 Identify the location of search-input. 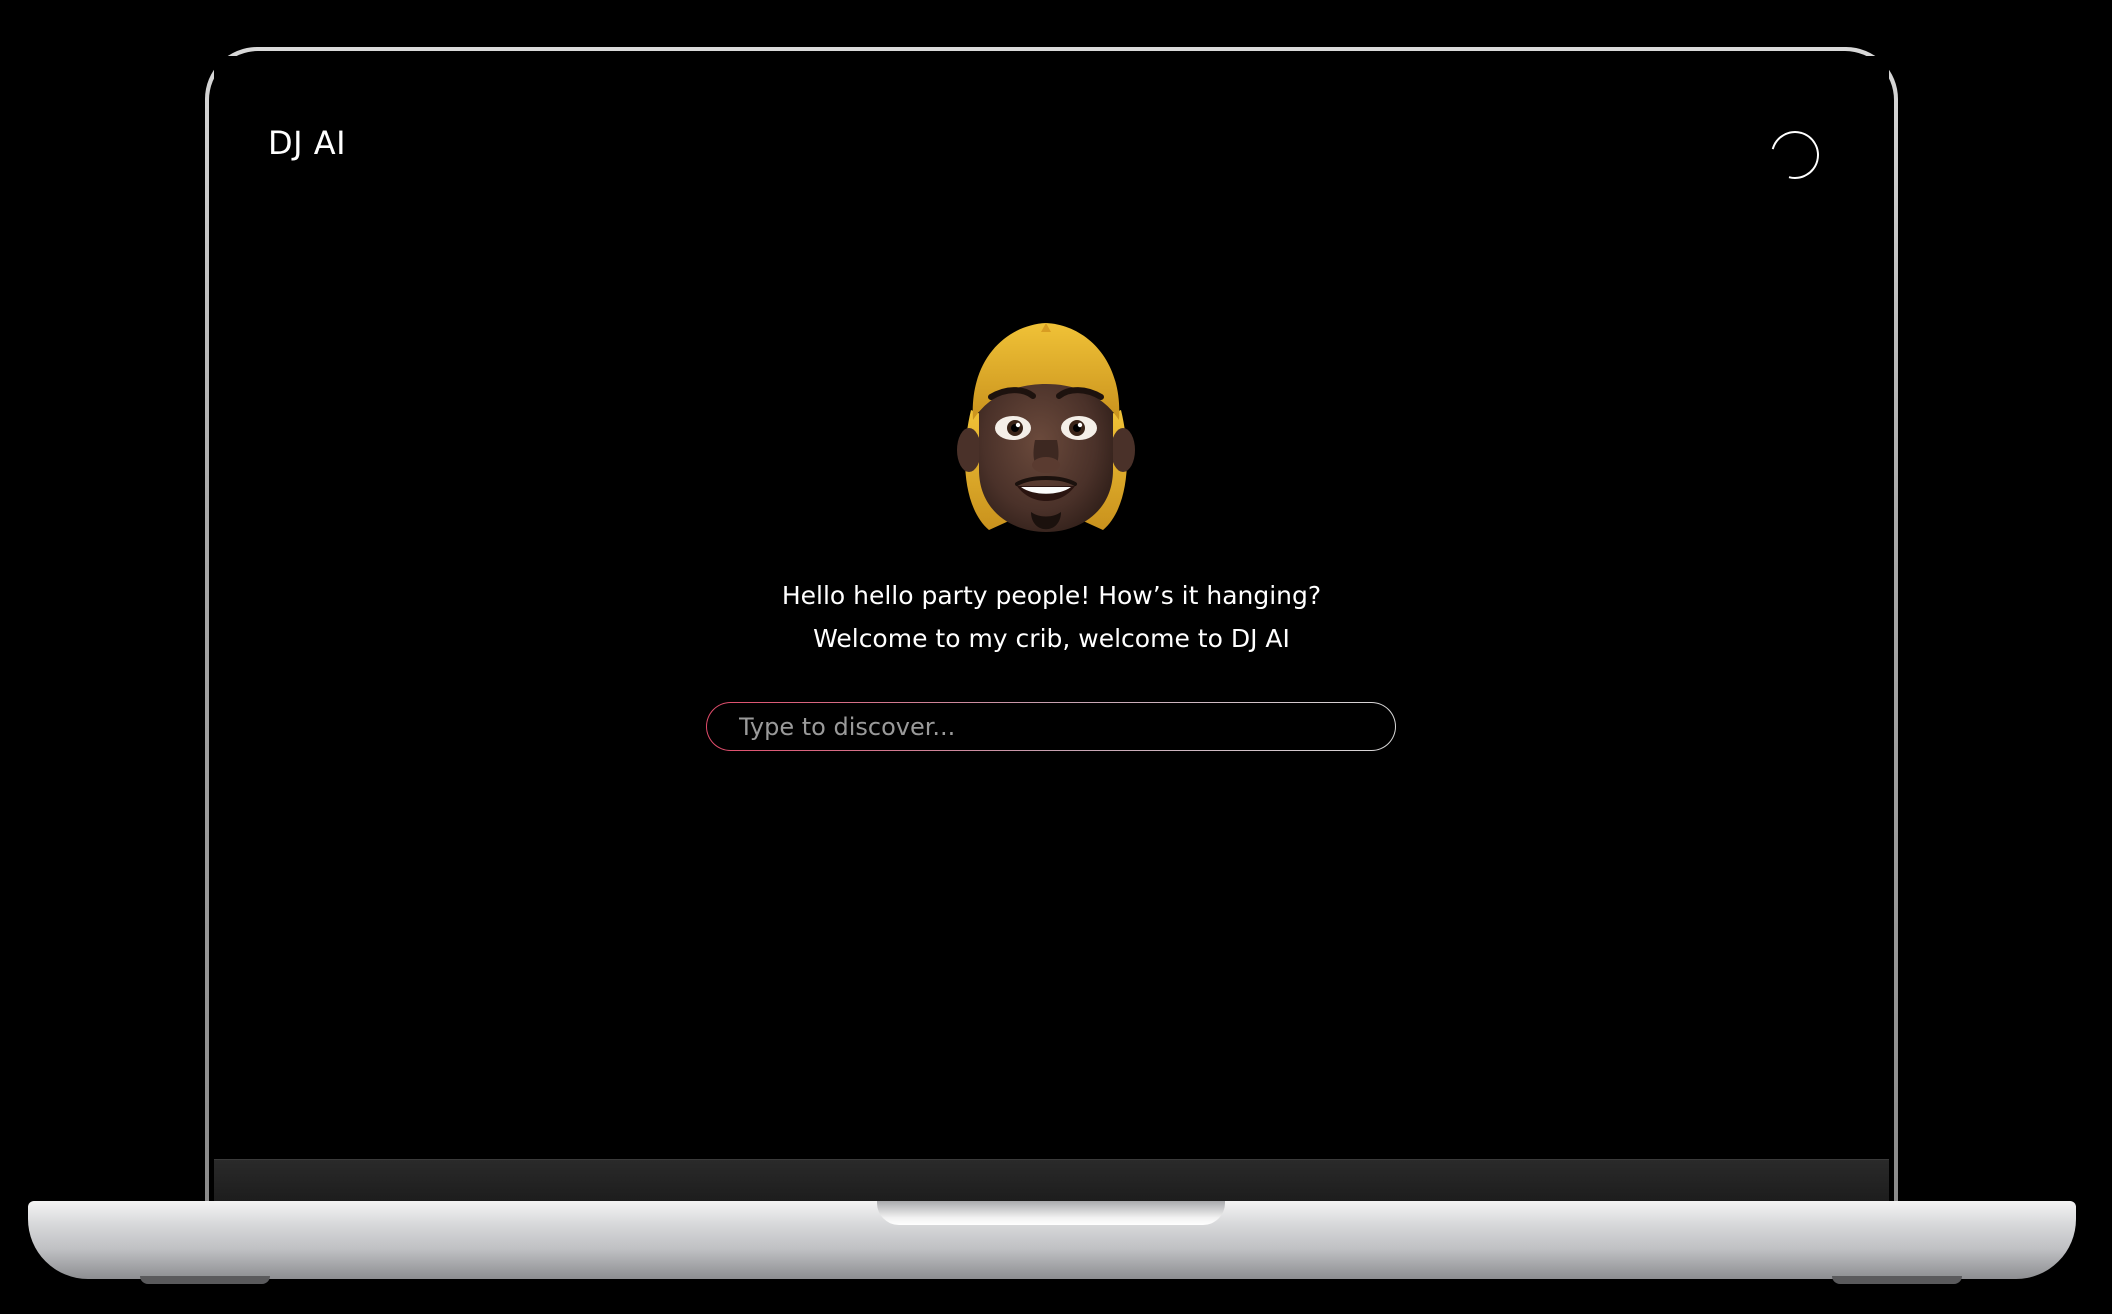
(1054, 727).